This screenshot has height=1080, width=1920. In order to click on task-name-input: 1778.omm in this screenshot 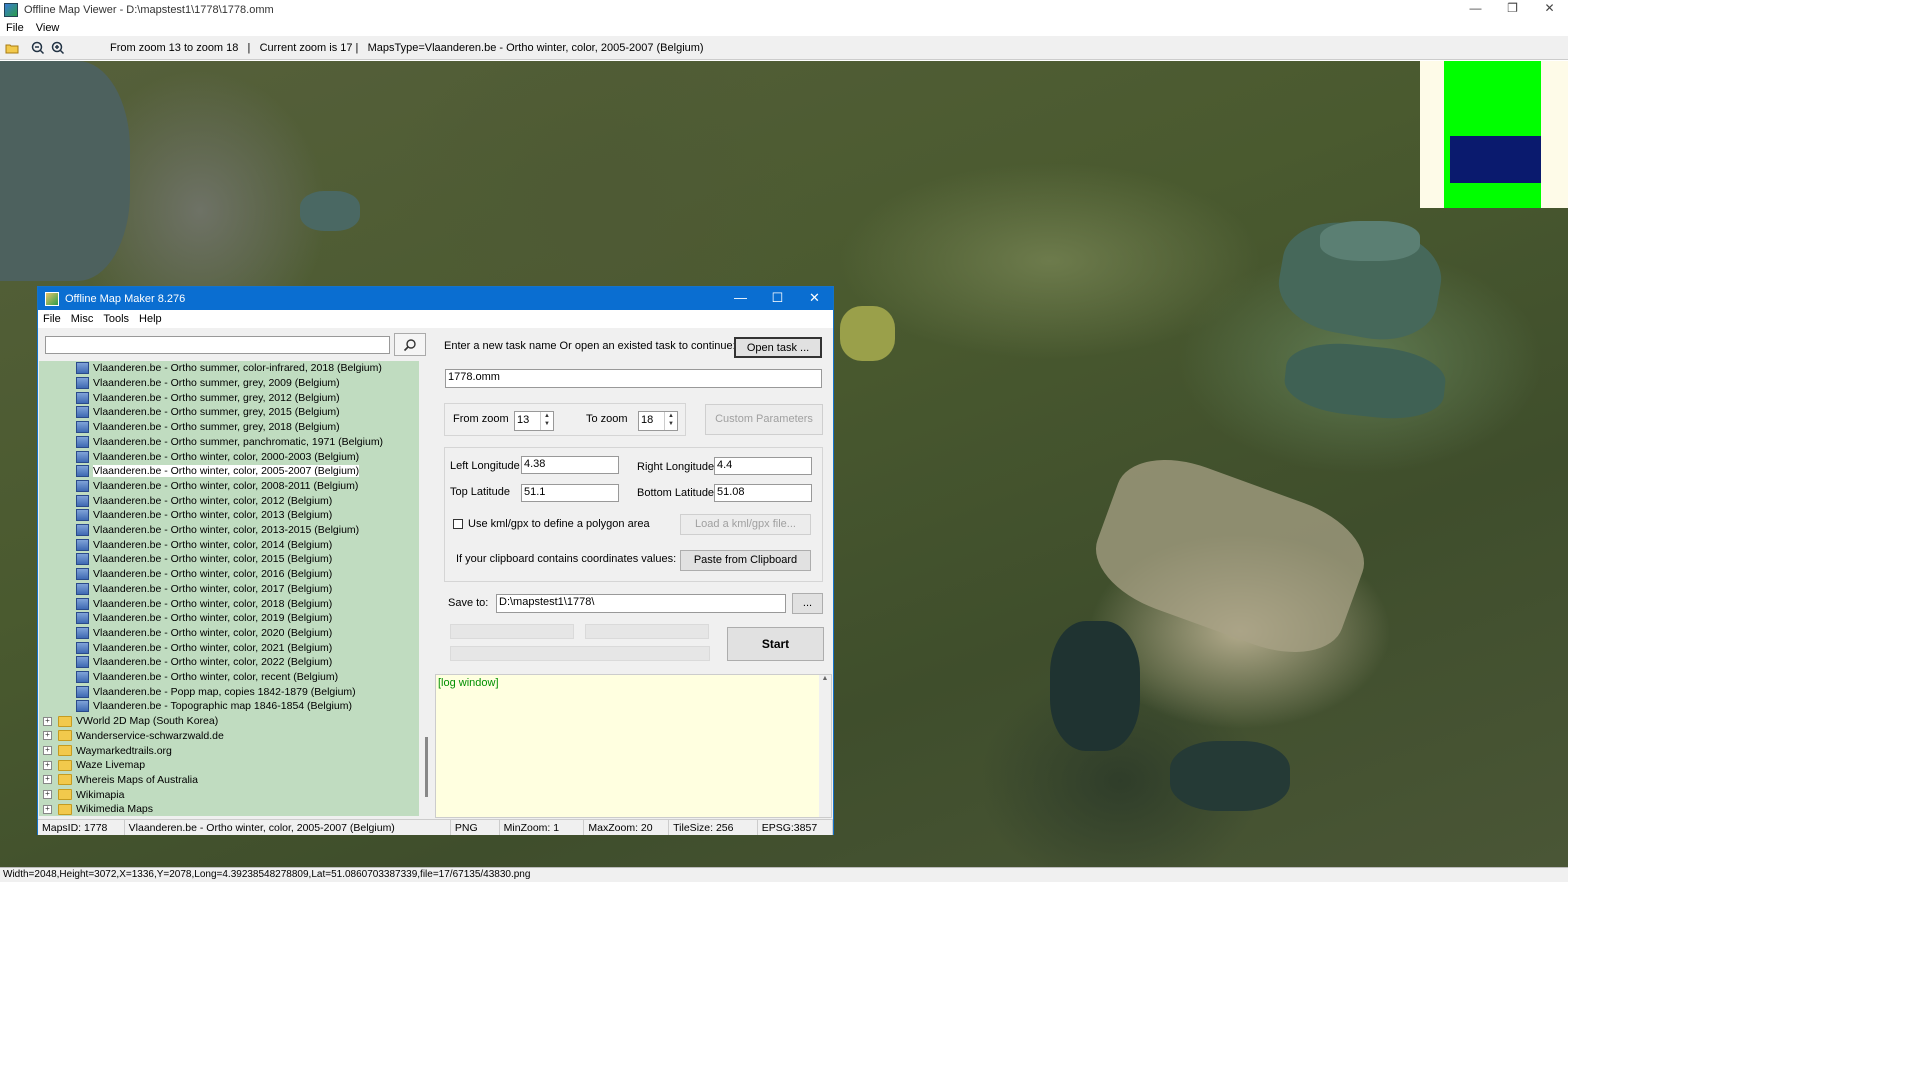, I will do `click(633, 378)`.